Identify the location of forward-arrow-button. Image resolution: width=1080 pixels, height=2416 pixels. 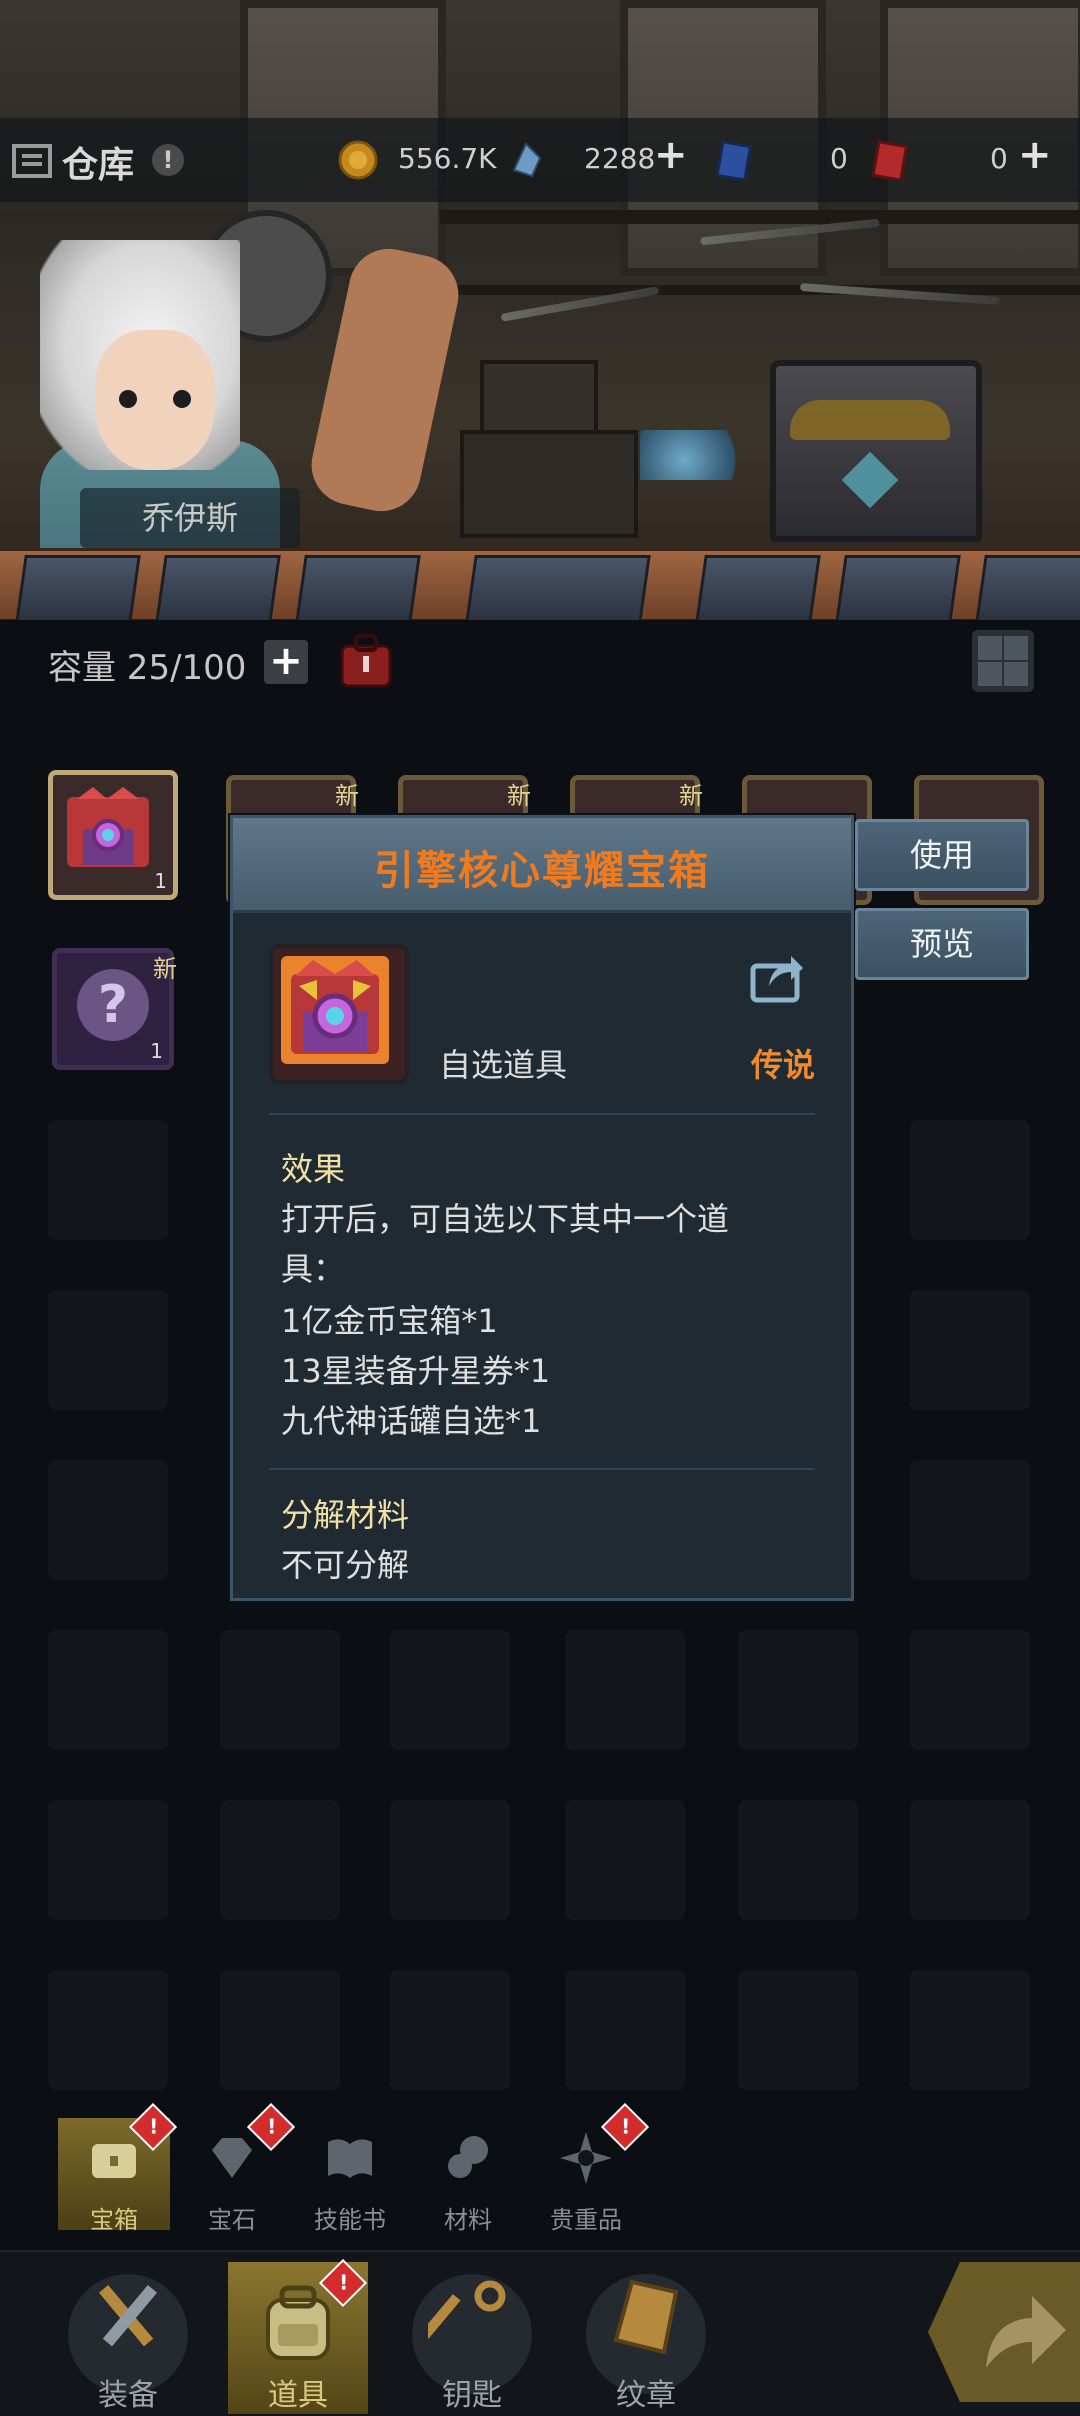
(1004, 2332).